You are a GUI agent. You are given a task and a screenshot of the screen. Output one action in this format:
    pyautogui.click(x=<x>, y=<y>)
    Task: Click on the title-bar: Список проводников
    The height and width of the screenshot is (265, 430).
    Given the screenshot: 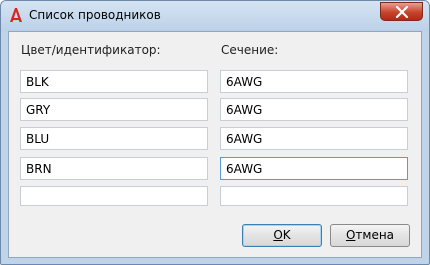 What is the action you would take?
    pyautogui.click(x=215, y=16)
    